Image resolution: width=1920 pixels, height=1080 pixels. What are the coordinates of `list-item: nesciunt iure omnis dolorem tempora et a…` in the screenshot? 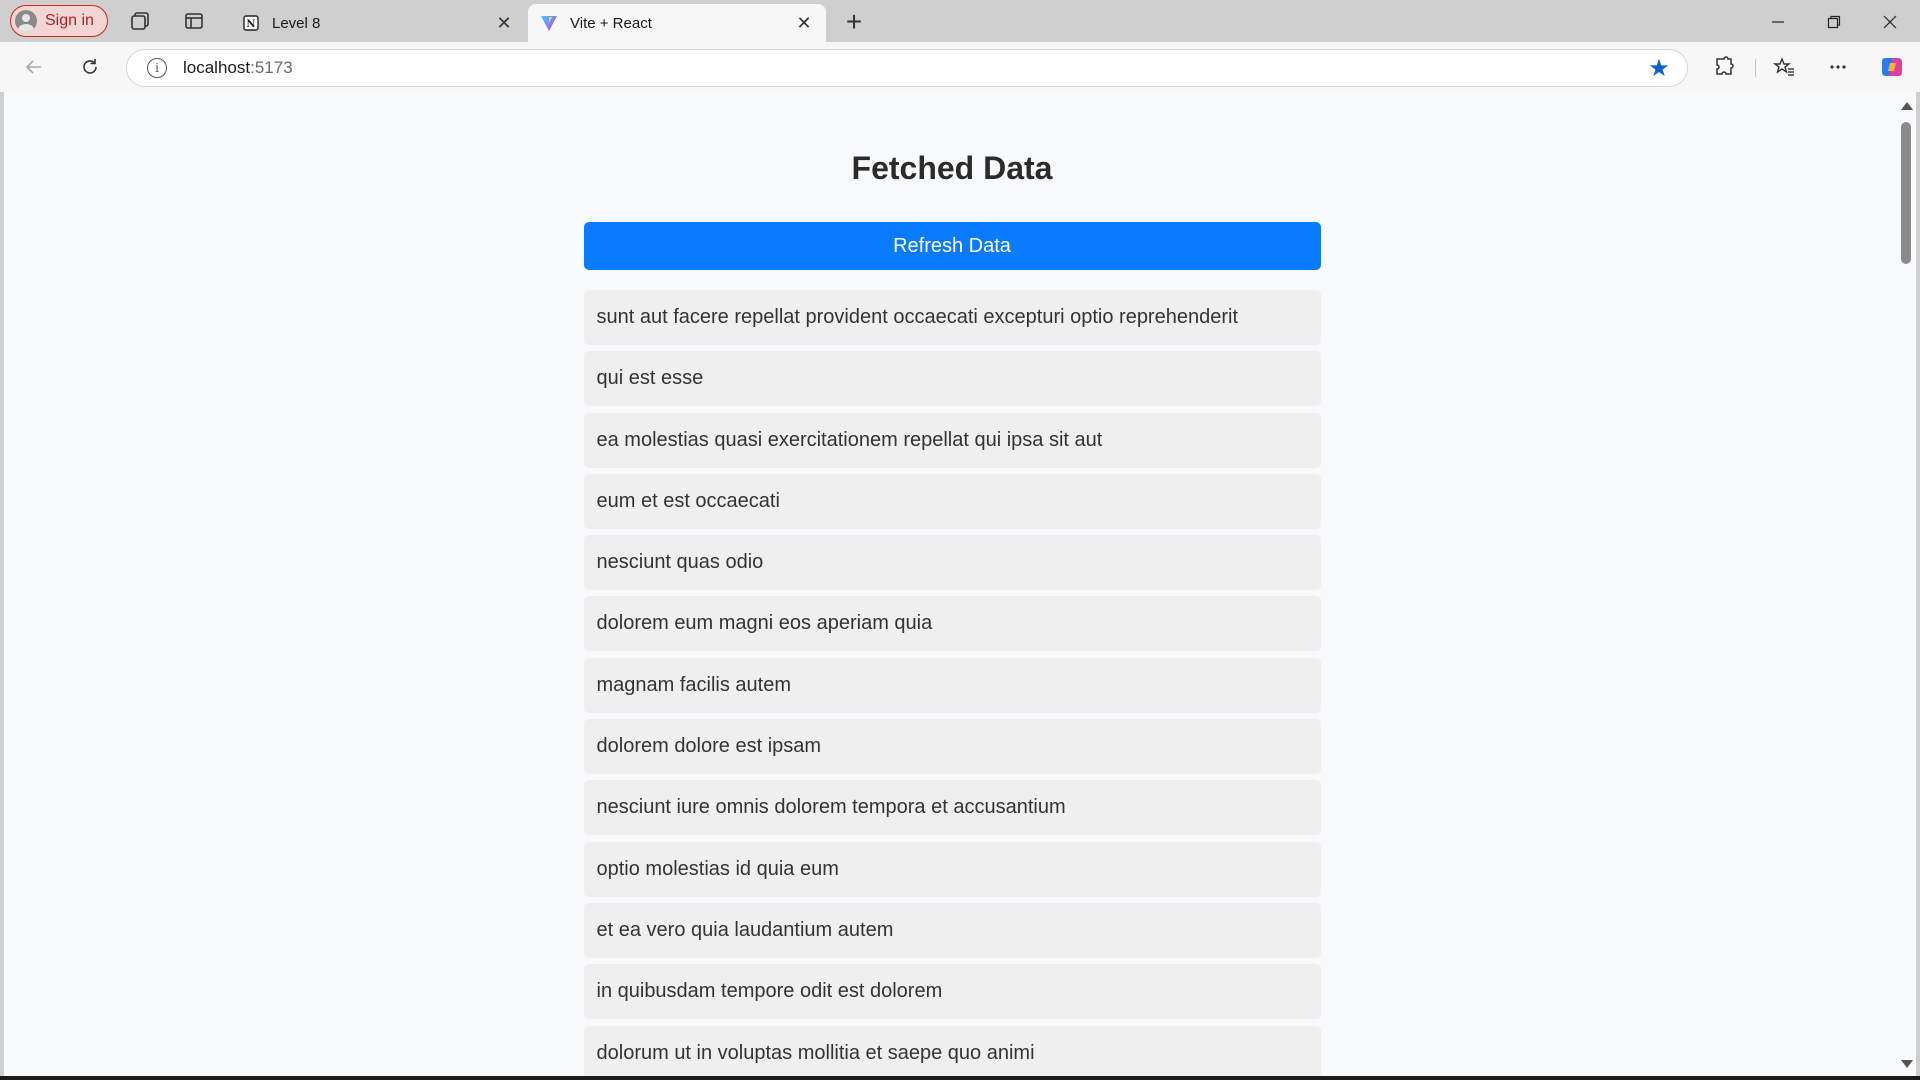 It's located at (952, 808).